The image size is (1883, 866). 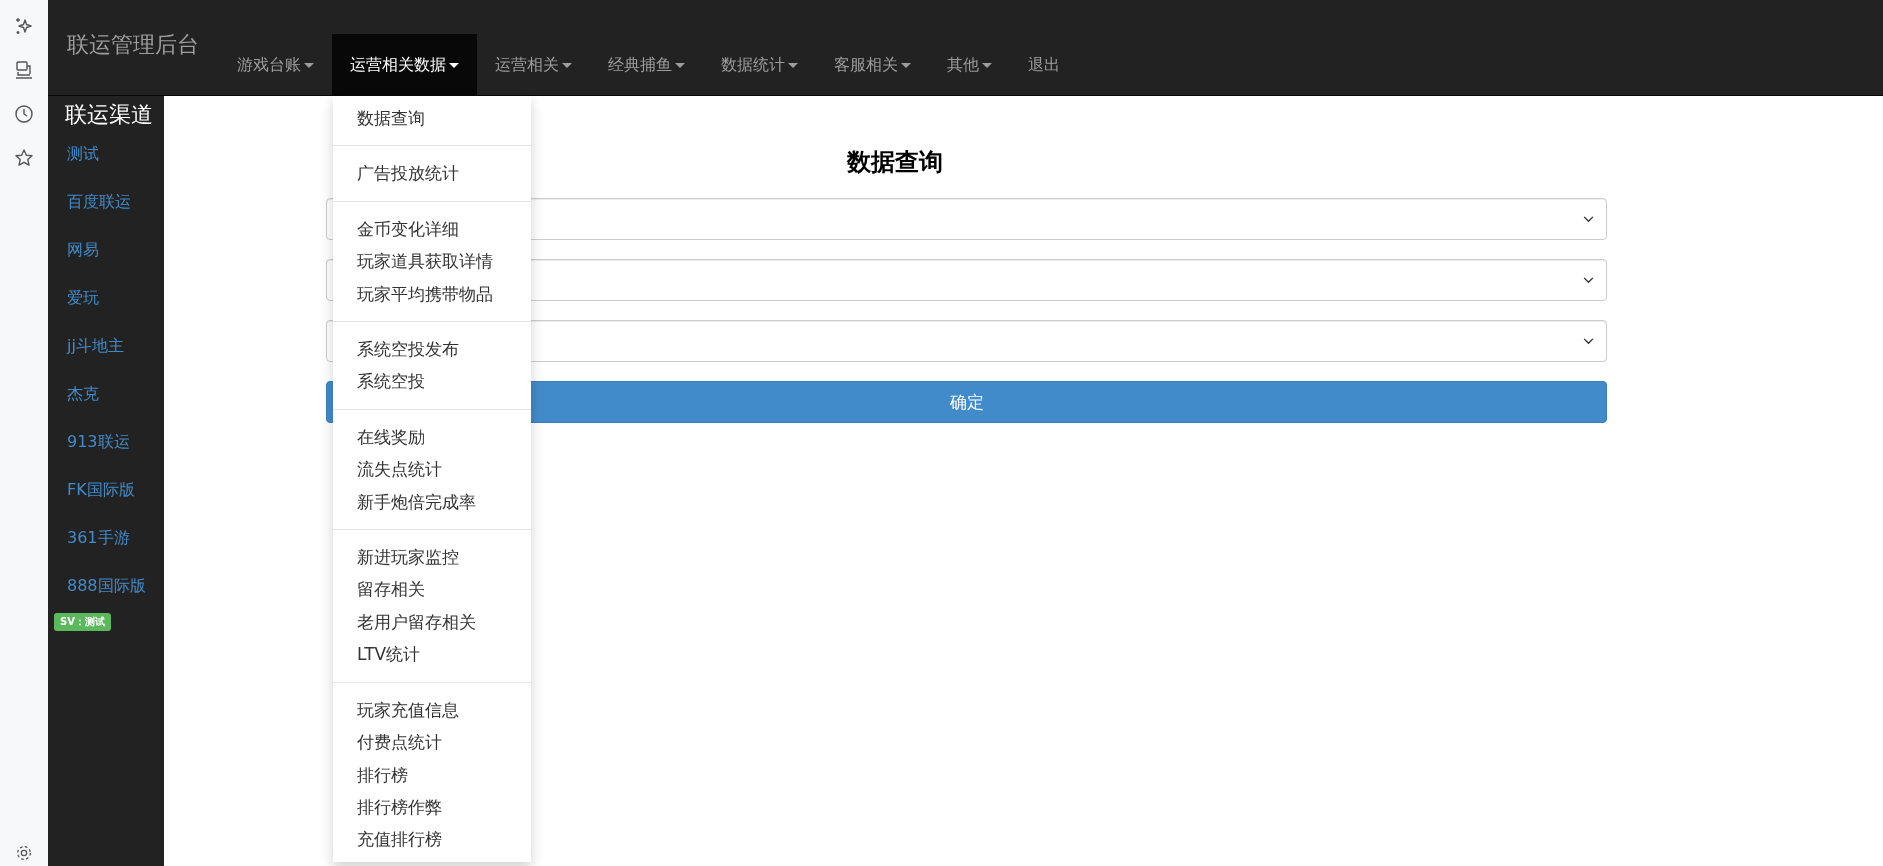 I want to click on dropdown-item: 系统空投发布, so click(x=432, y=349).